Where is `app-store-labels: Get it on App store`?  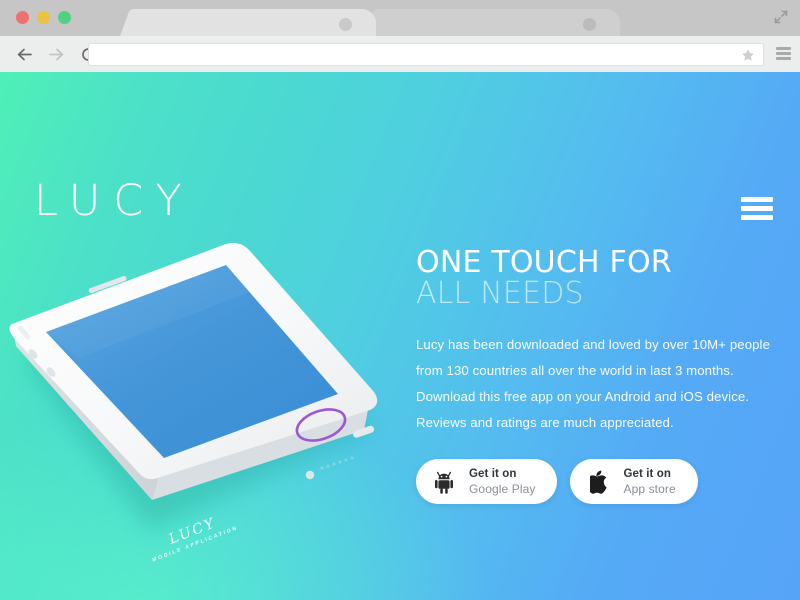
app-store-labels: Get it on App store is located at coordinates (649, 482).